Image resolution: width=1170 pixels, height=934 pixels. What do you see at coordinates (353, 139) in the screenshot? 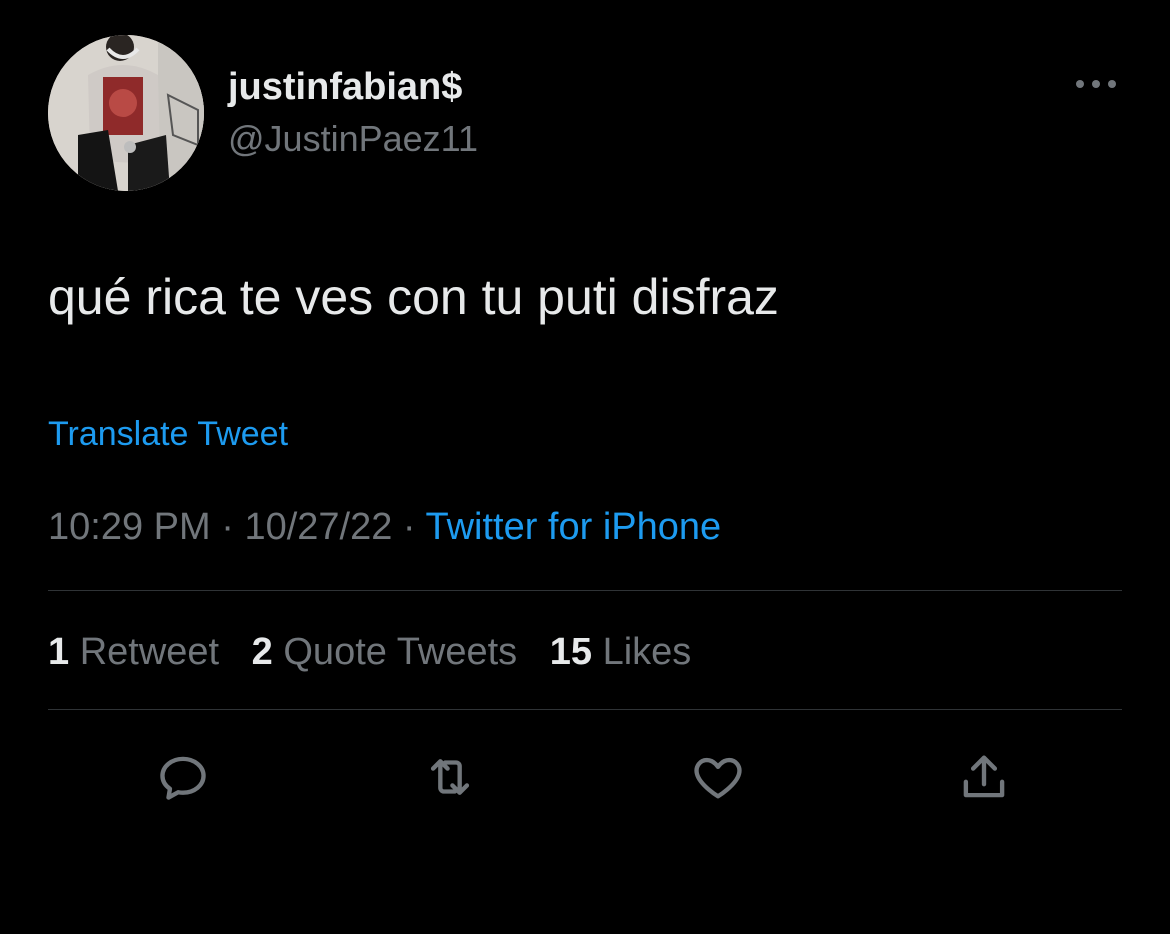
I see `user-handle: @JustinPaez11` at bounding box center [353, 139].